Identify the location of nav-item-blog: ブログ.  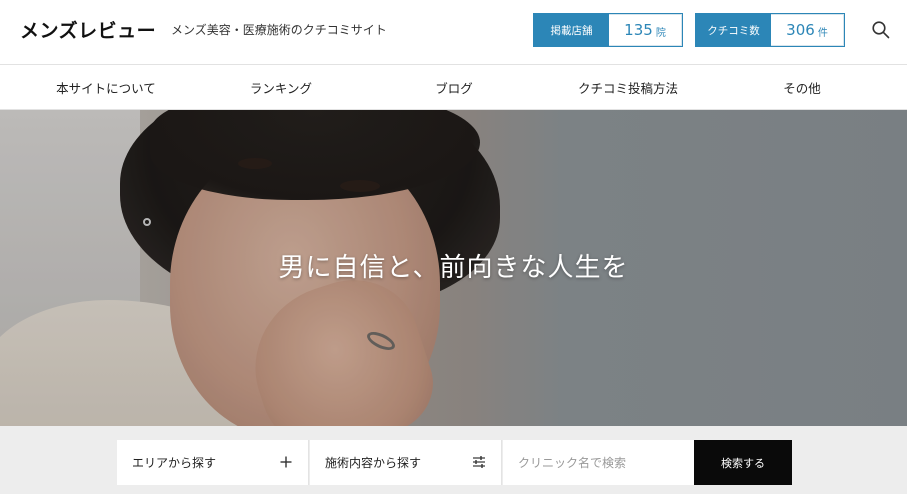
(454, 87).